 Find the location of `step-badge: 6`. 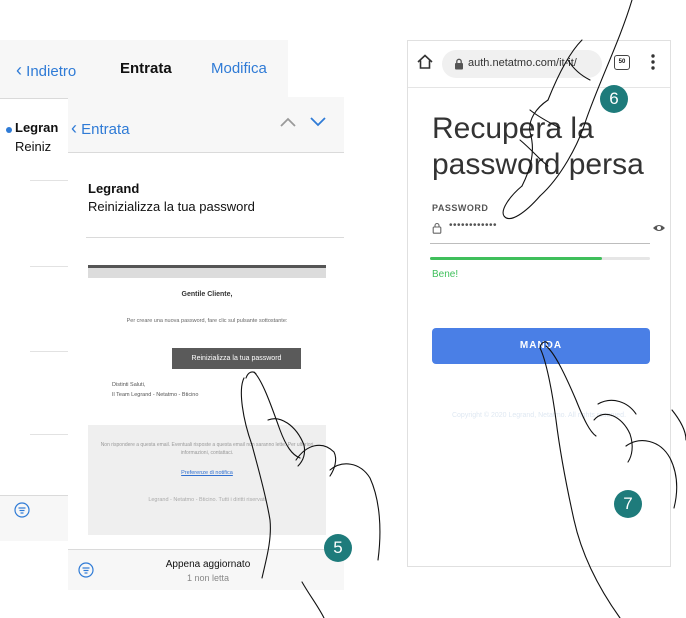

step-badge: 6 is located at coordinates (614, 99).